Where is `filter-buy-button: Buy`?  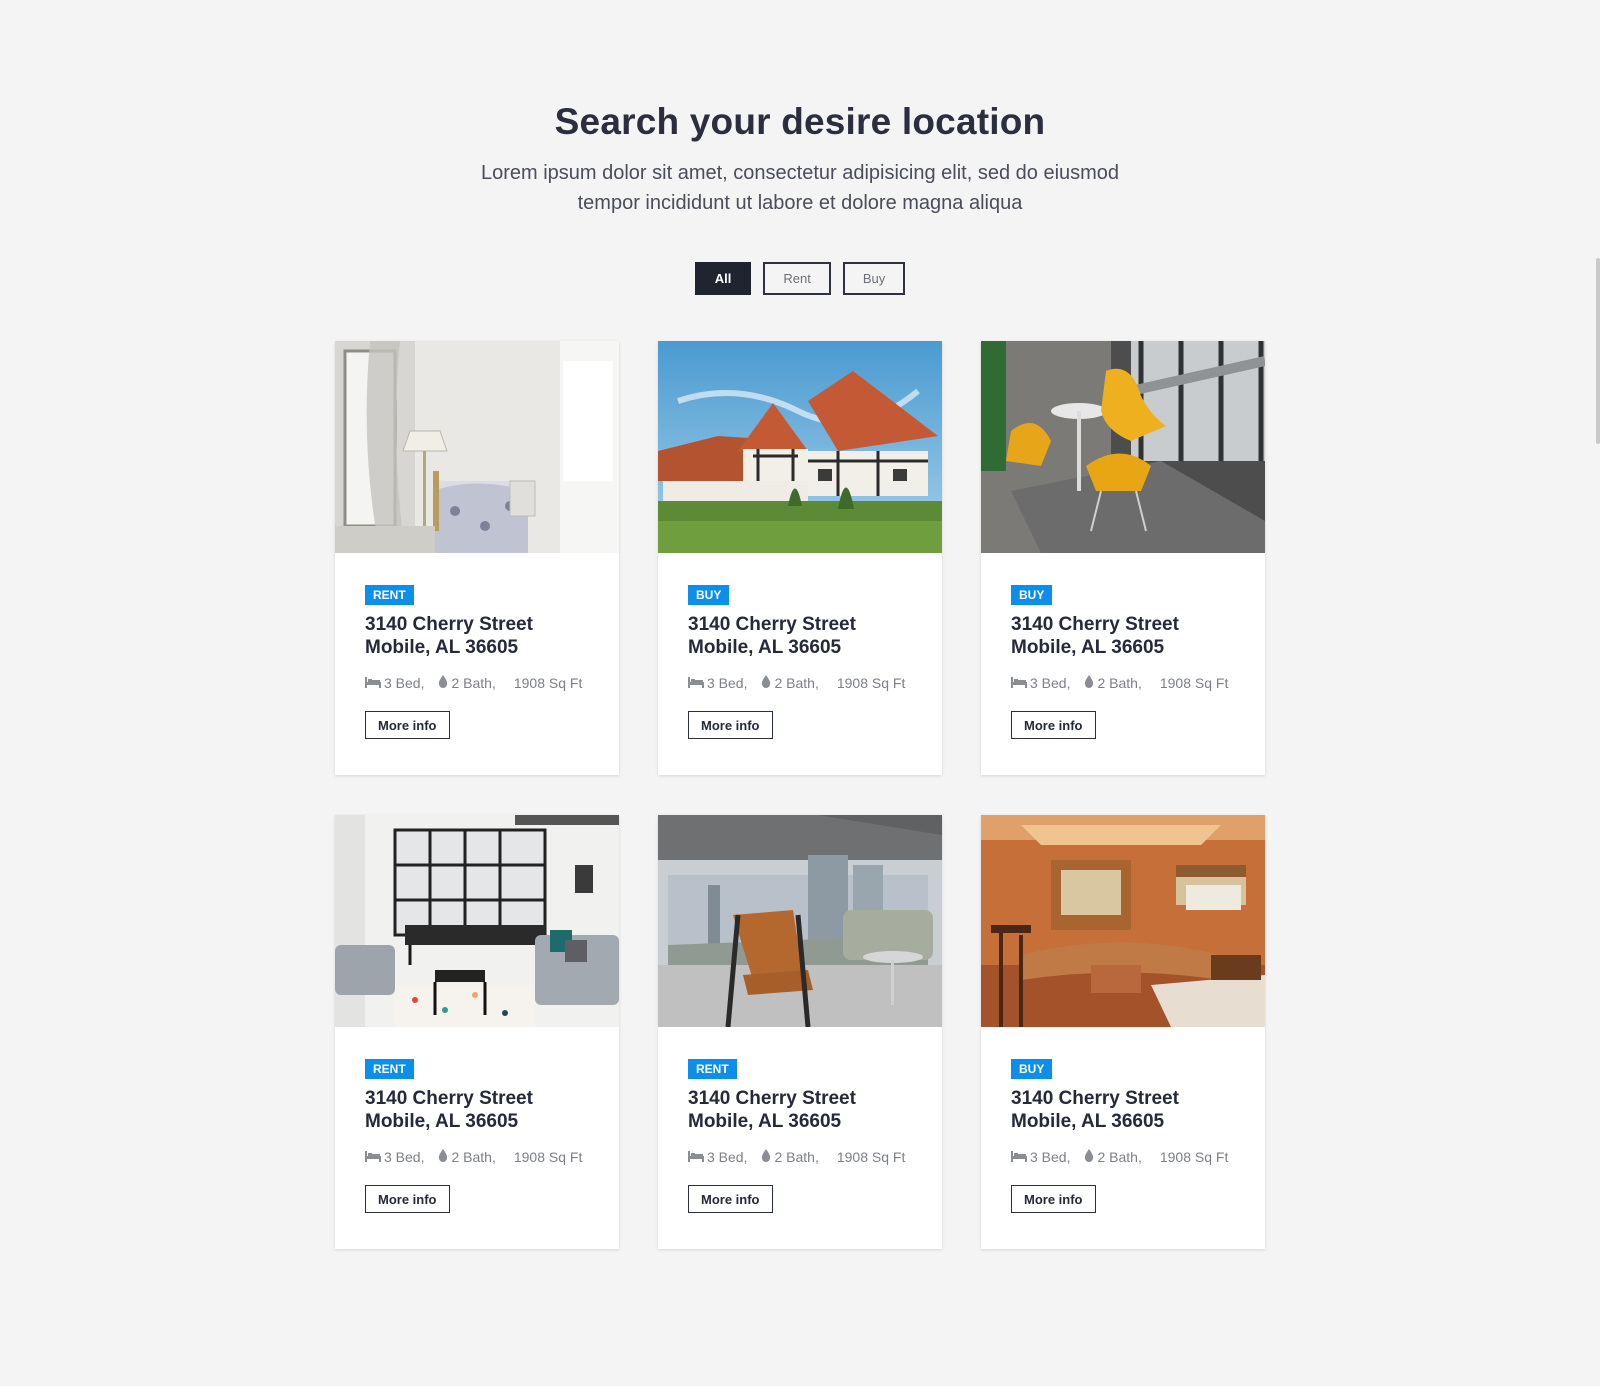 filter-buy-button: Buy is located at coordinates (874, 278).